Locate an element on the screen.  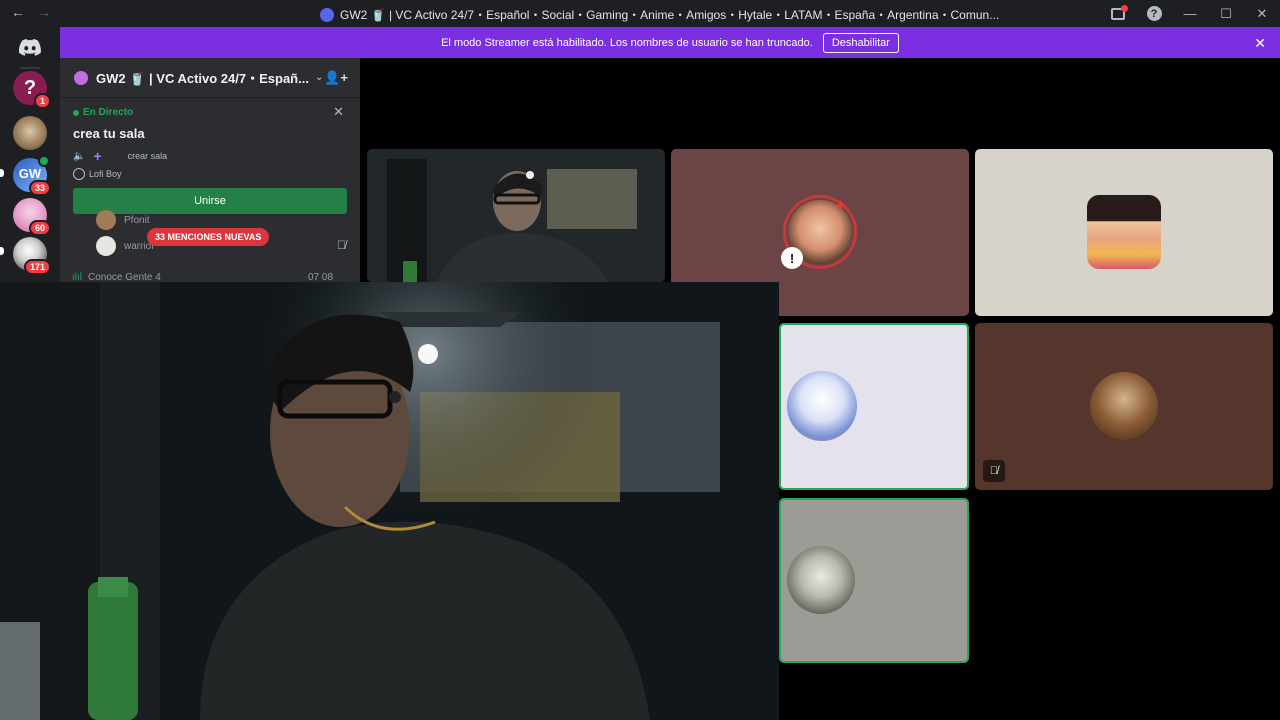
live-channel-row: 🔈 + crear sala is located at coordinates (120, 156).